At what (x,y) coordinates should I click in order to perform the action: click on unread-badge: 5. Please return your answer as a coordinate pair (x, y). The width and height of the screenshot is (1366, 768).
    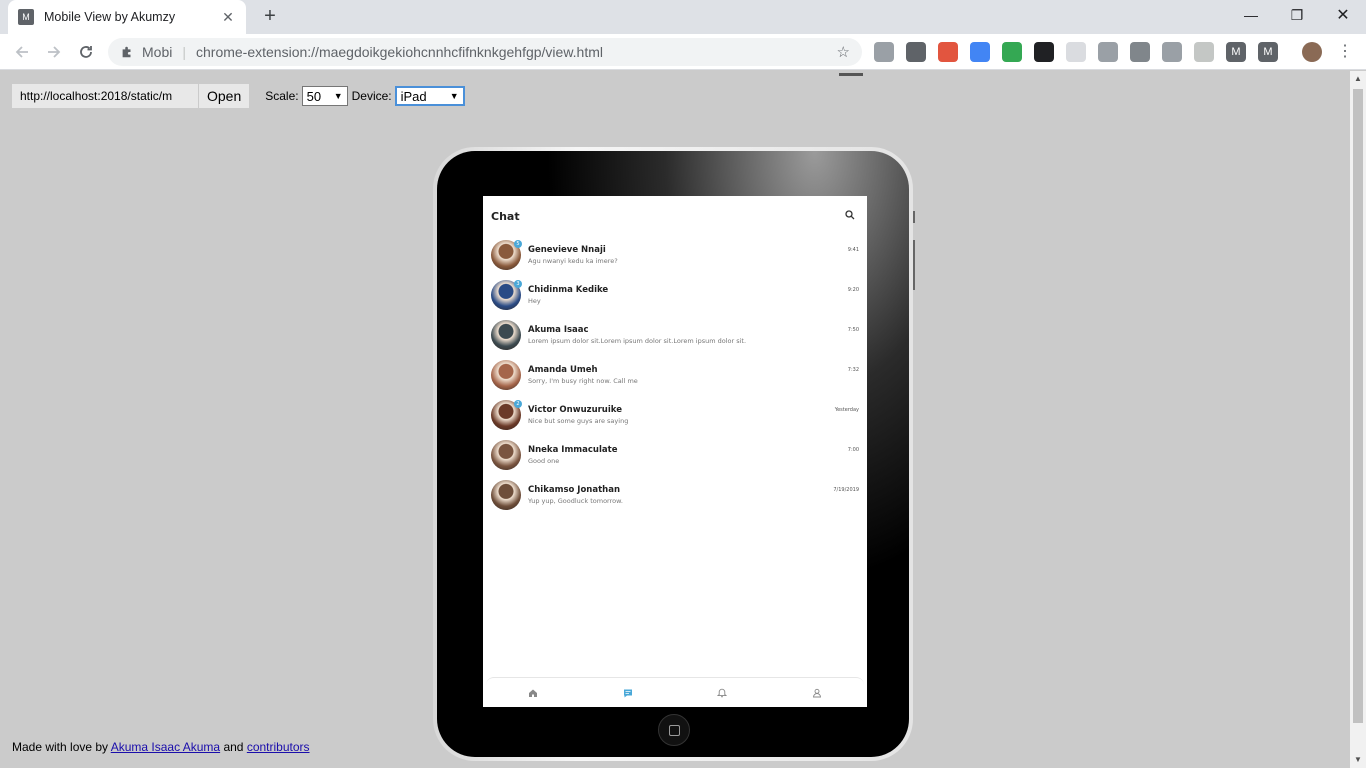
    Looking at the image, I should click on (518, 244).